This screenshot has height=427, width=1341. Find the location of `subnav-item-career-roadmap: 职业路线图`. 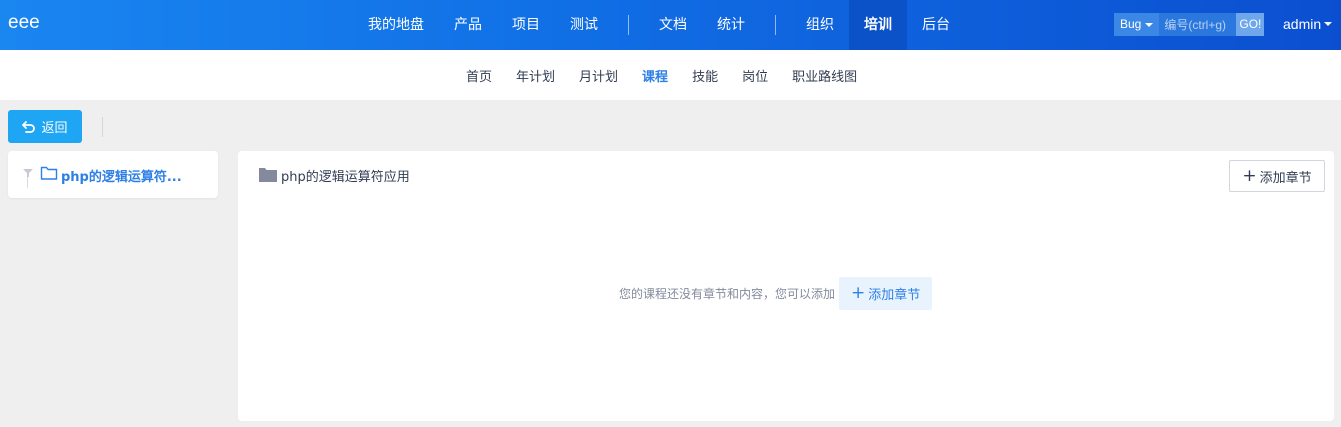

subnav-item-career-roadmap: 职业路线图 is located at coordinates (824, 75).